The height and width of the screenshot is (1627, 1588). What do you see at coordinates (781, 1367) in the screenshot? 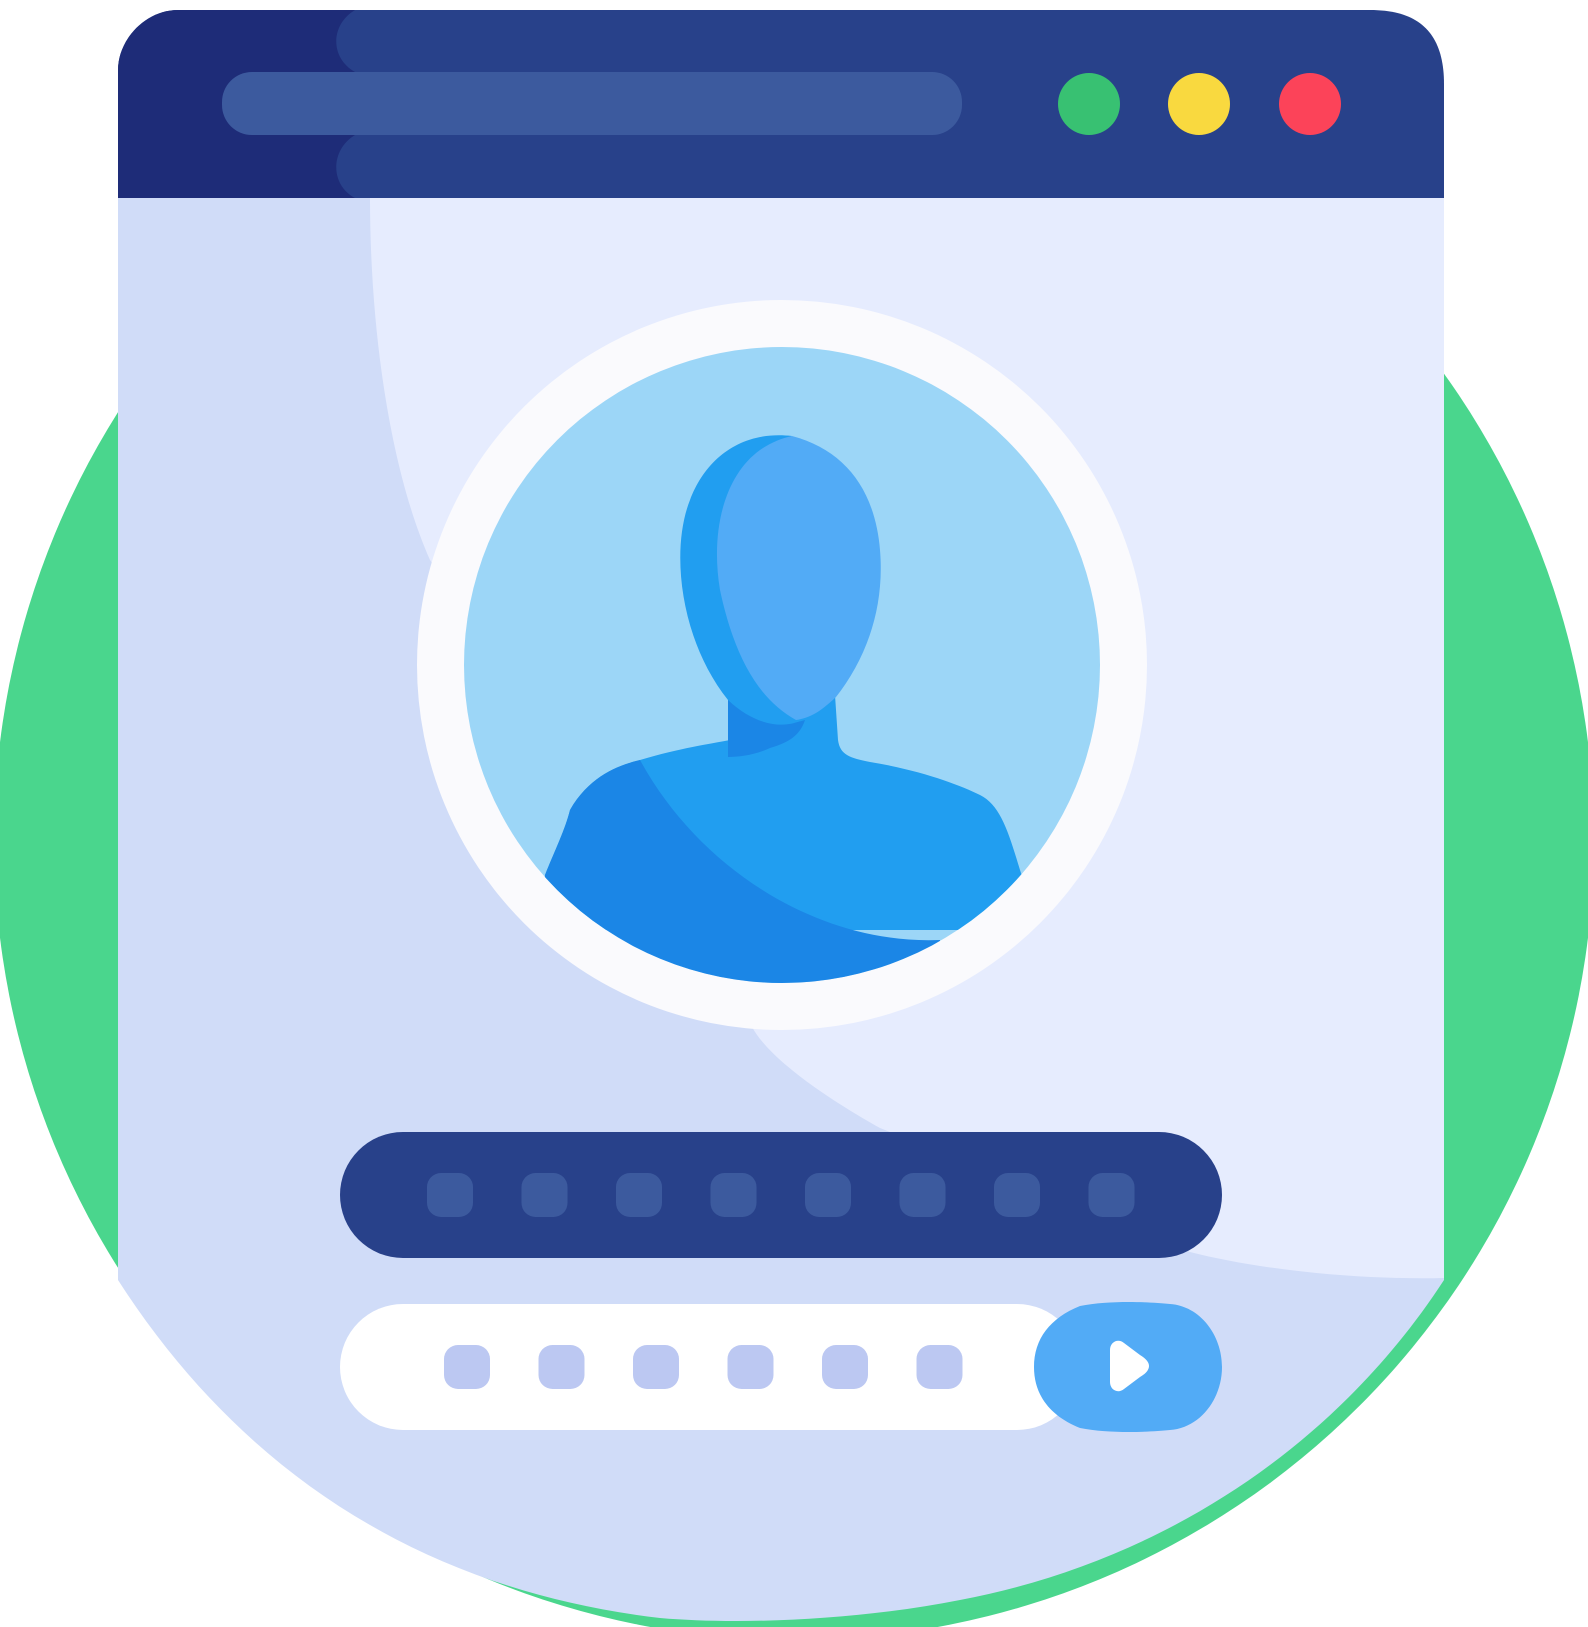
I see `login-input-field` at bounding box center [781, 1367].